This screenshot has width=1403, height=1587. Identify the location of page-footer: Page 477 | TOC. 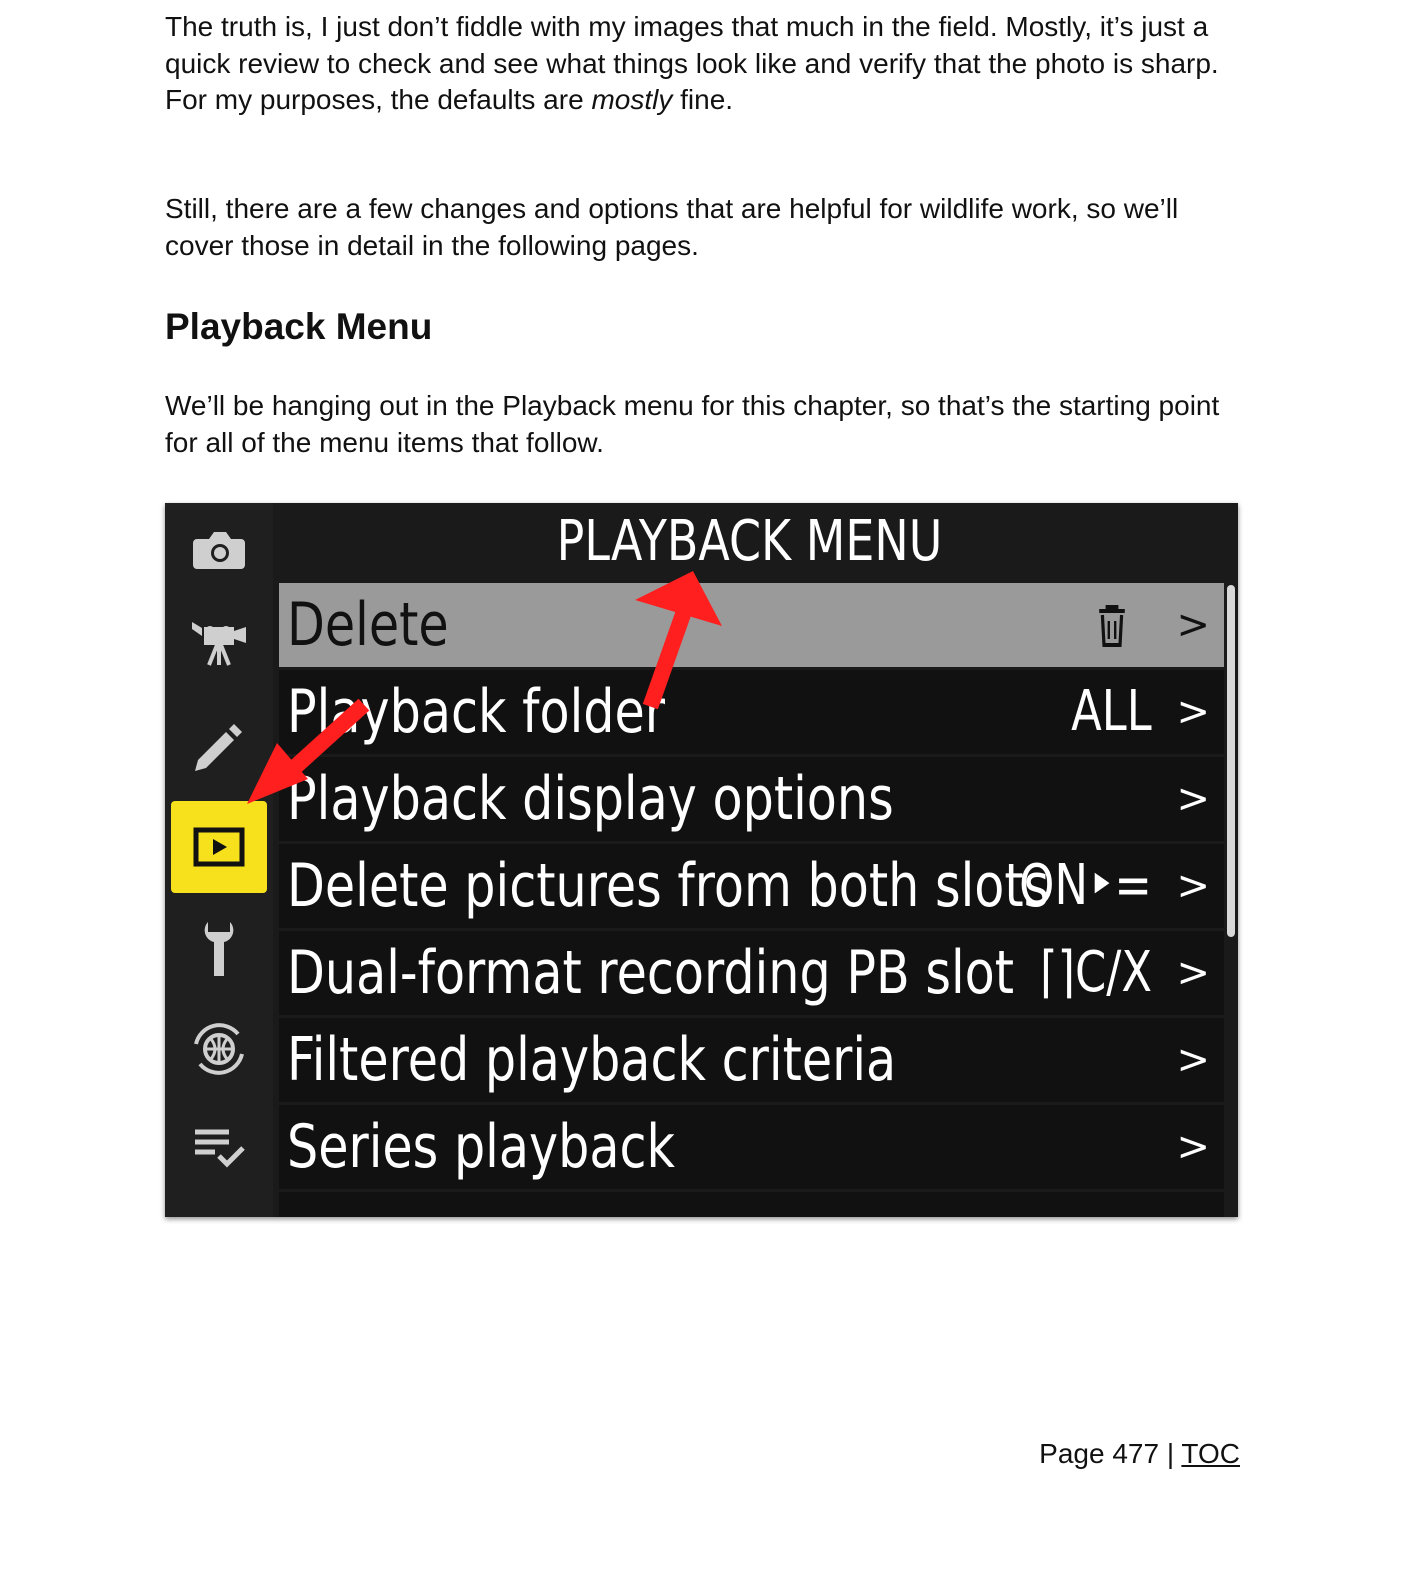
(1139, 1454).